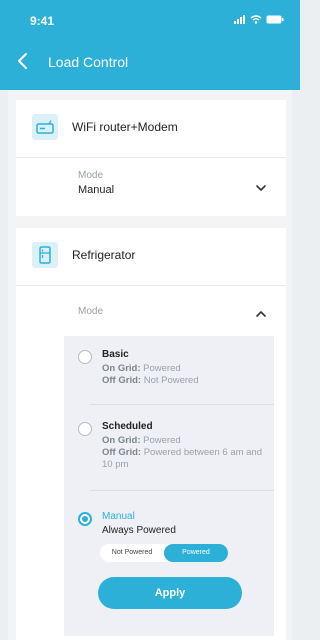 The width and height of the screenshot is (320, 640). Describe the element at coordinates (139, 530) in the screenshot. I see `option-subtitle: Always Powered` at that location.